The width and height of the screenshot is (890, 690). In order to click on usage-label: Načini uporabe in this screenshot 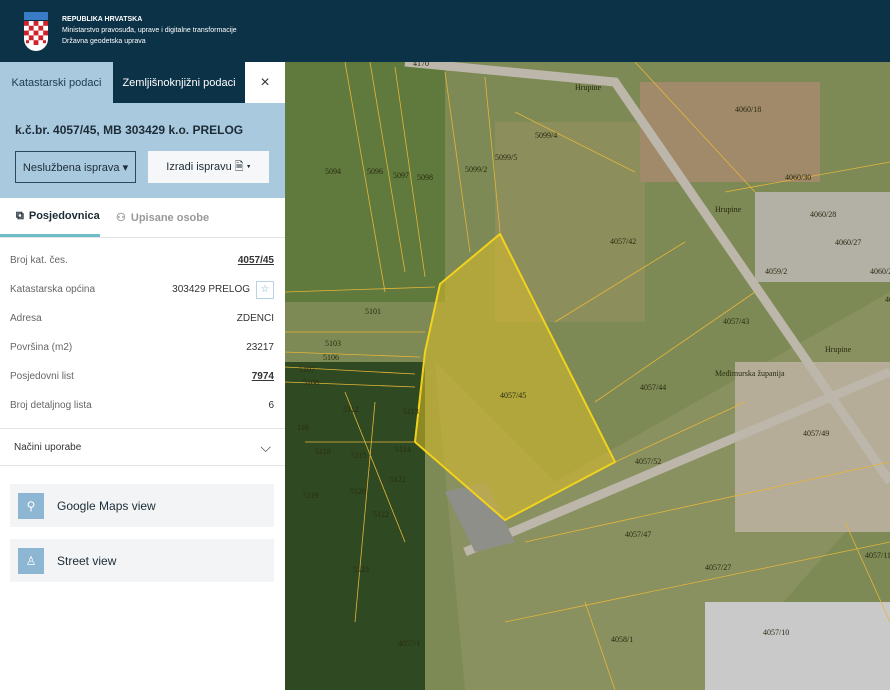, I will do `click(48, 447)`.